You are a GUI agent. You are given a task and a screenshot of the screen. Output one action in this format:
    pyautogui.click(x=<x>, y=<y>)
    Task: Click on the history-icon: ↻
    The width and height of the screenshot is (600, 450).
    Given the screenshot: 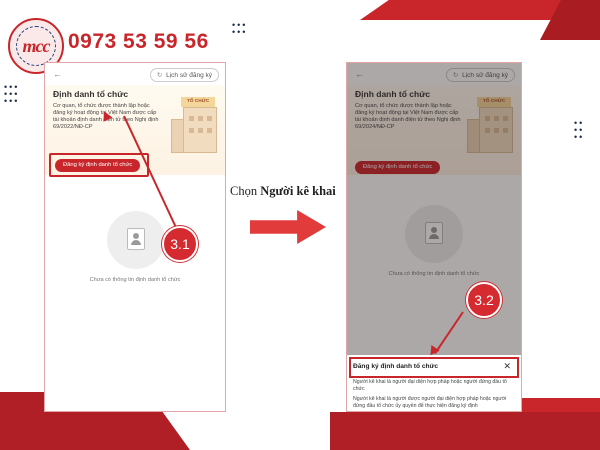 What is the action you would take?
    pyautogui.click(x=159, y=75)
    